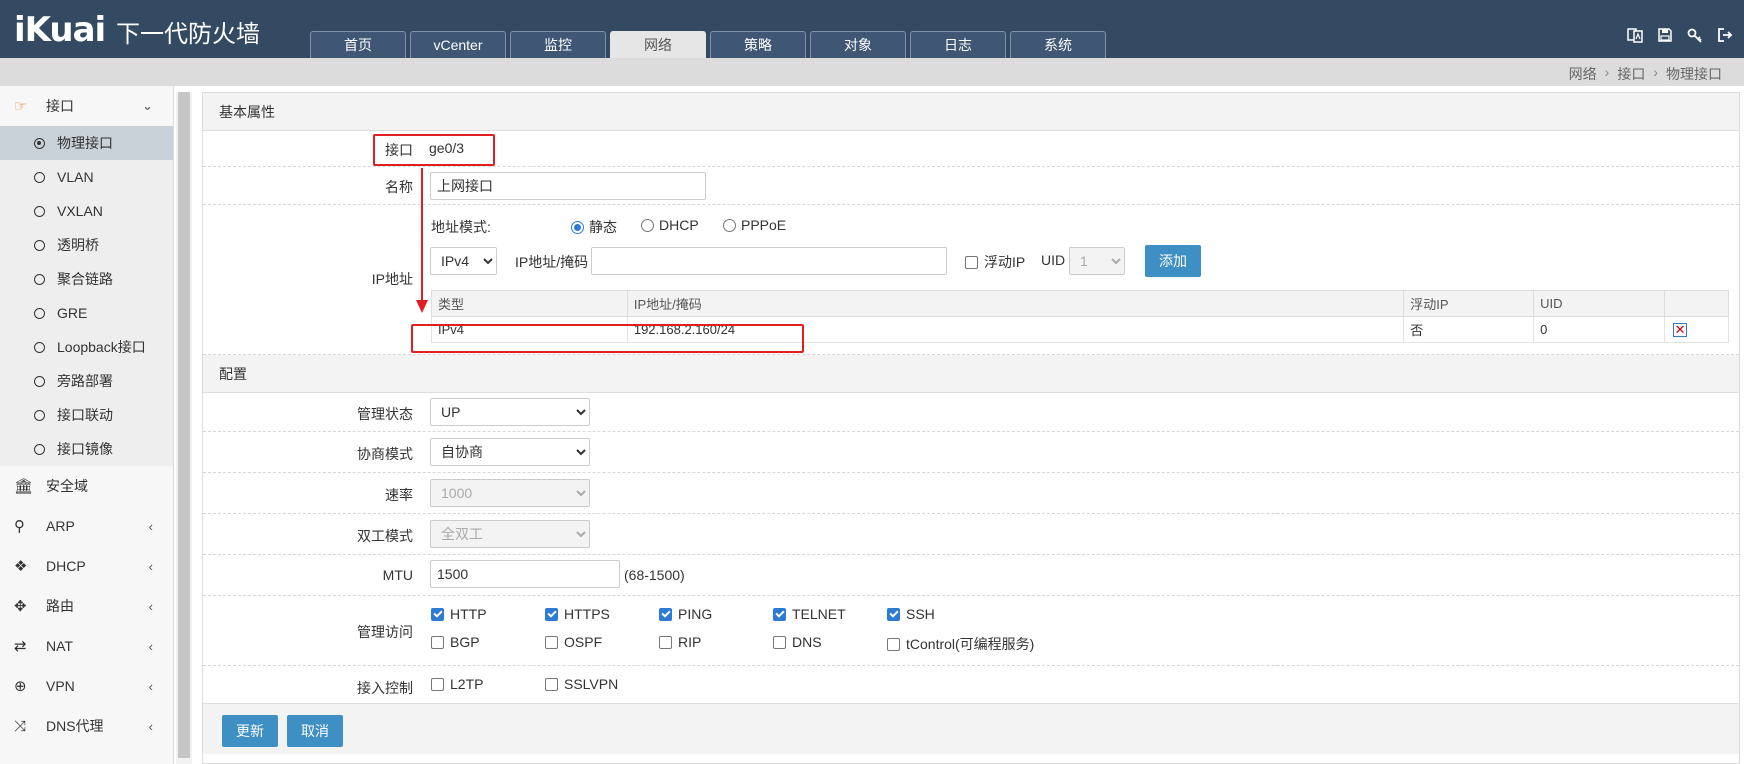 The height and width of the screenshot is (764, 1744). I want to click on breadcrumb-bar: 网络 › 接口 › 物理接口, so click(872, 72).